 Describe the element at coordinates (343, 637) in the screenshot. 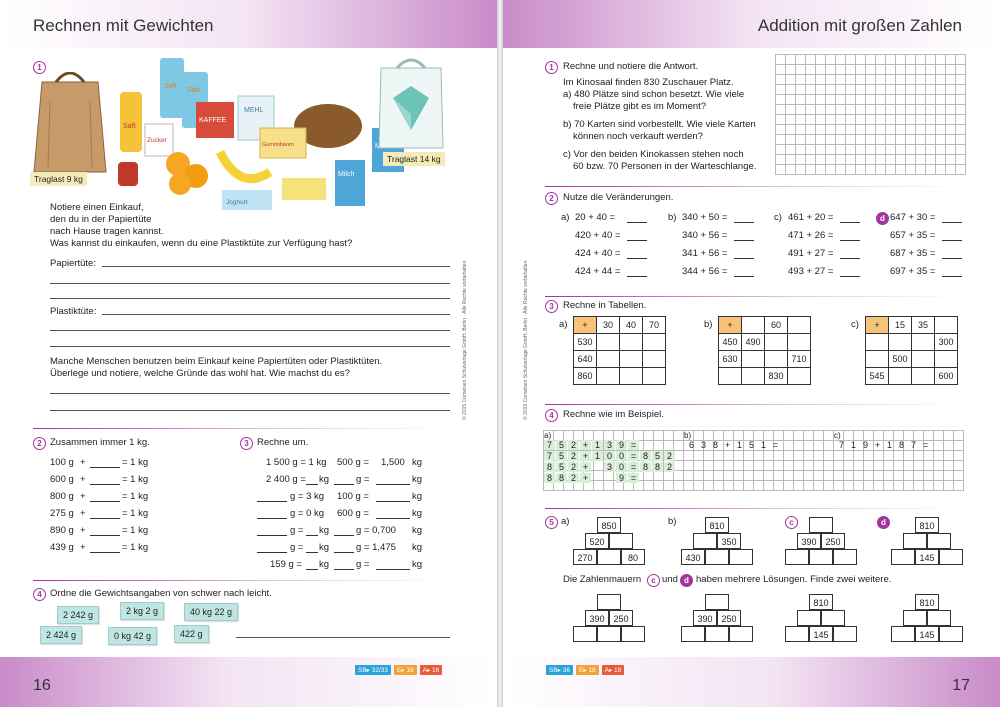

I see `answer-line` at that location.